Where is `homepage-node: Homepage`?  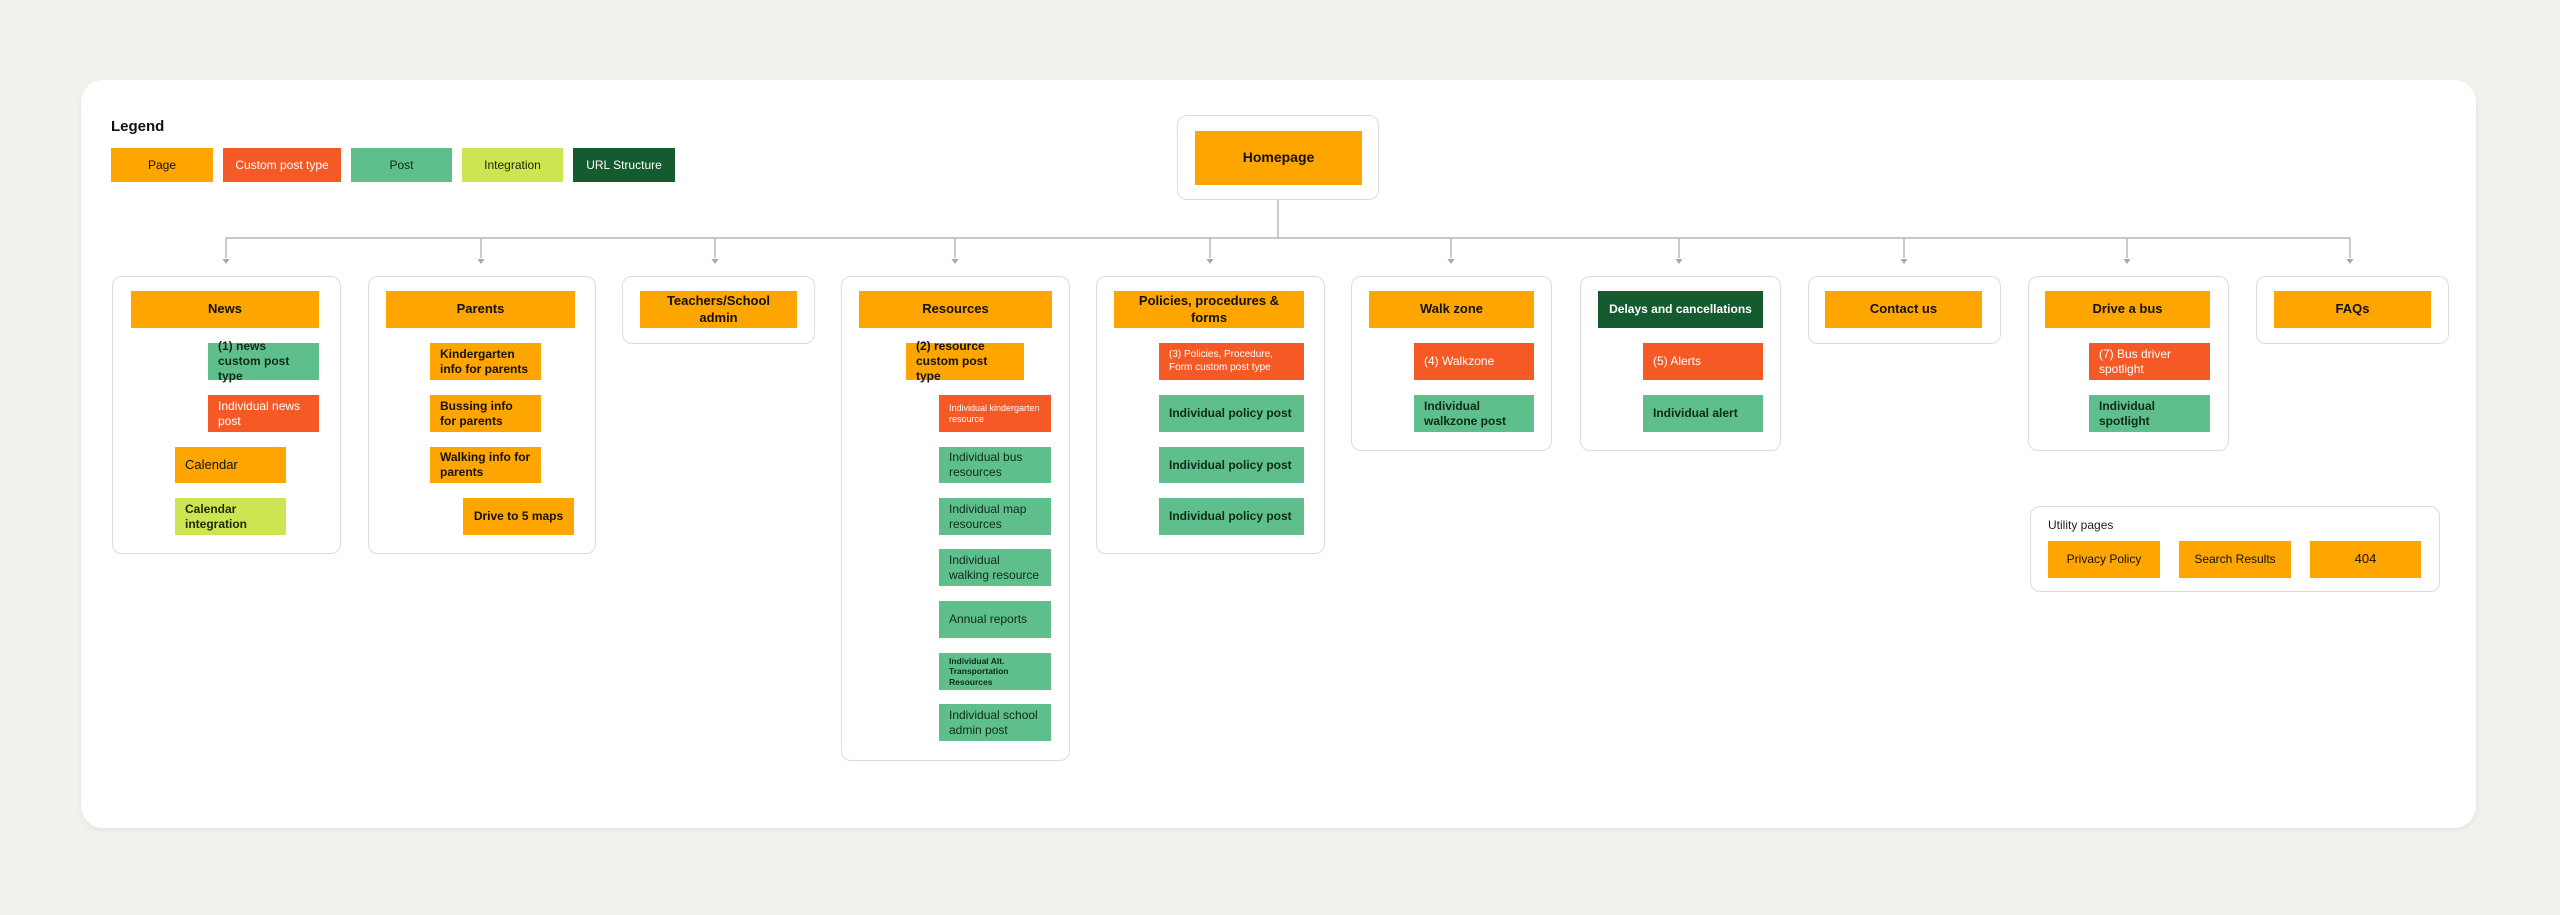 homepage-node: Homepage is located at coordinates (1278, 158).